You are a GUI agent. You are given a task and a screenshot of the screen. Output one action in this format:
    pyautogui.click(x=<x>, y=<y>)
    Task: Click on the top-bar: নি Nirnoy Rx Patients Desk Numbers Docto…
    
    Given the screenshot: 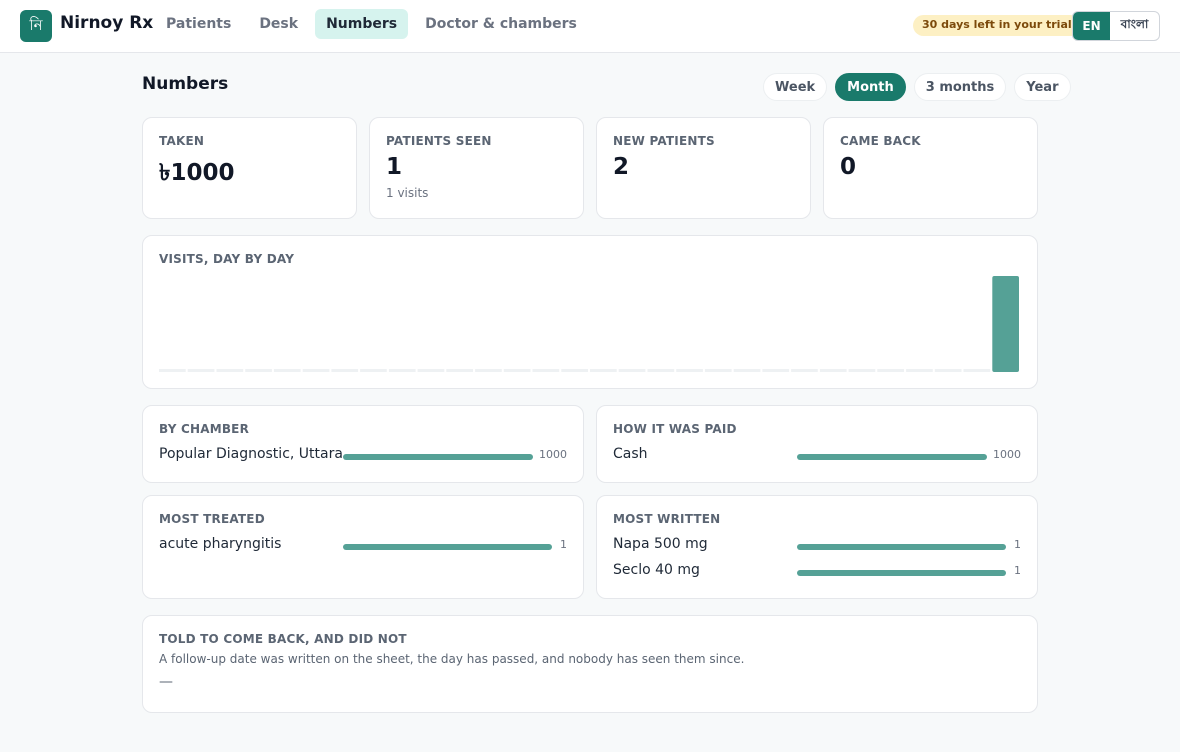 What is the action you would take?
    pyautogui.click(x=590, y=26)
    